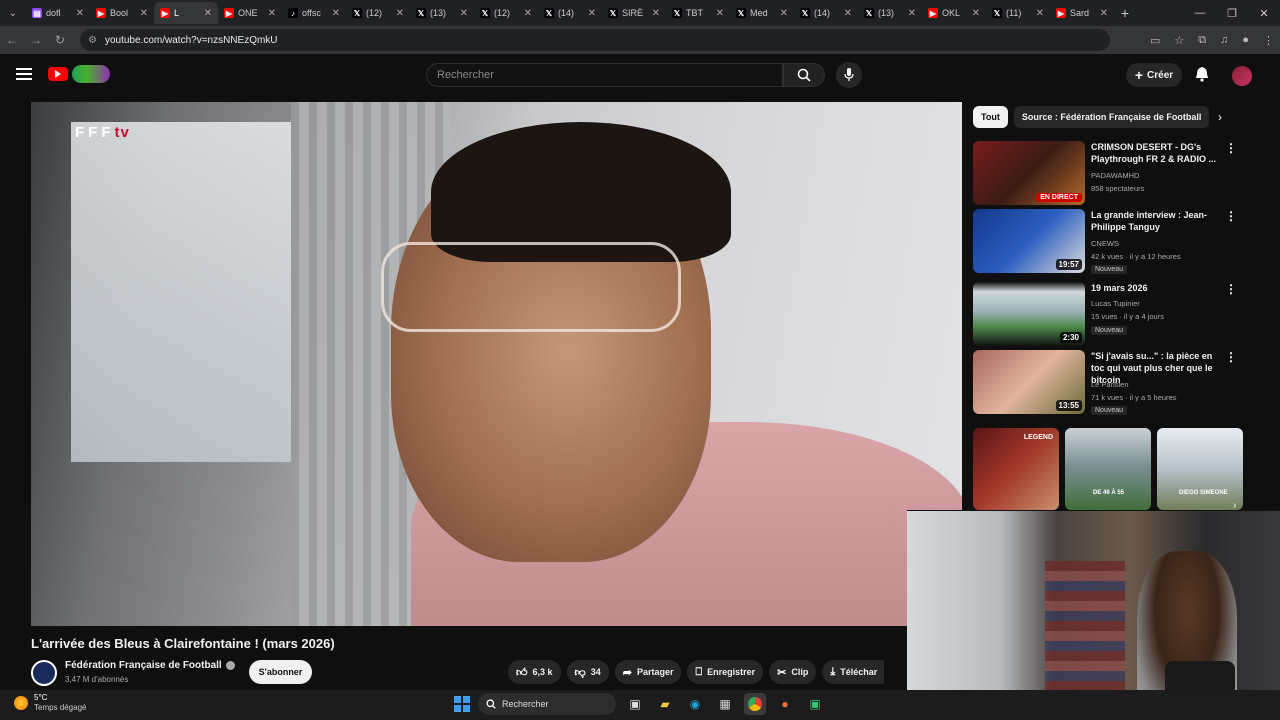  I want to click on subscribe-button: S'abonner, so click(280, 672).